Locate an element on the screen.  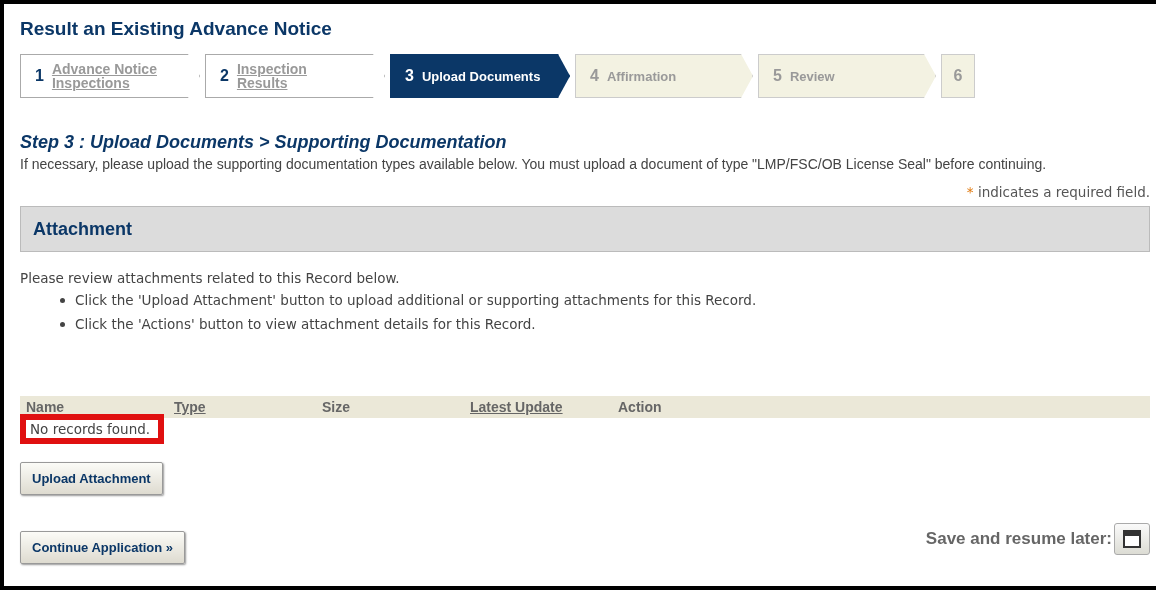
column-header: Type is located at coordinates (248, 407).